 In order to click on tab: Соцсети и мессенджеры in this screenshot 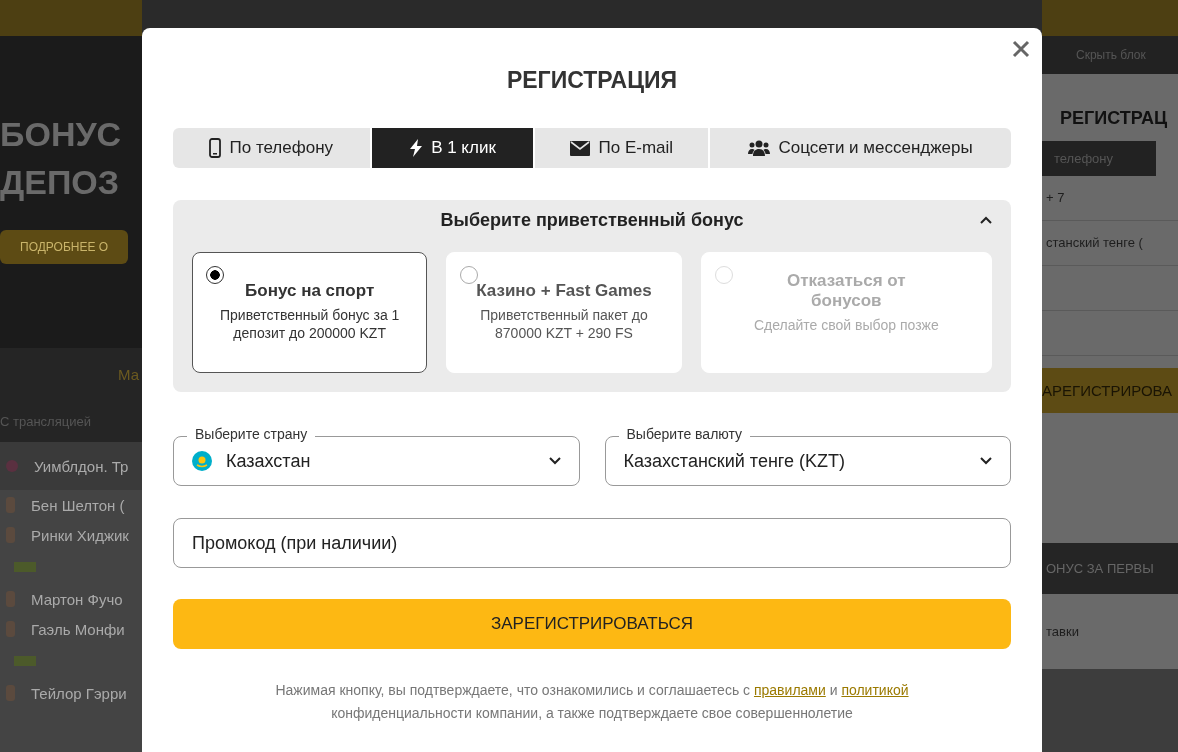, I will do `click(860, 148)`.